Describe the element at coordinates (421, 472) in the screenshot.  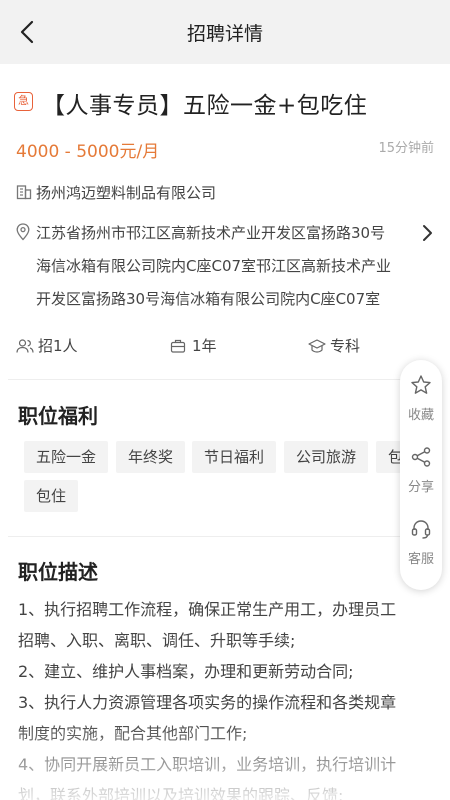
I see `share-button: 分享` at that location.